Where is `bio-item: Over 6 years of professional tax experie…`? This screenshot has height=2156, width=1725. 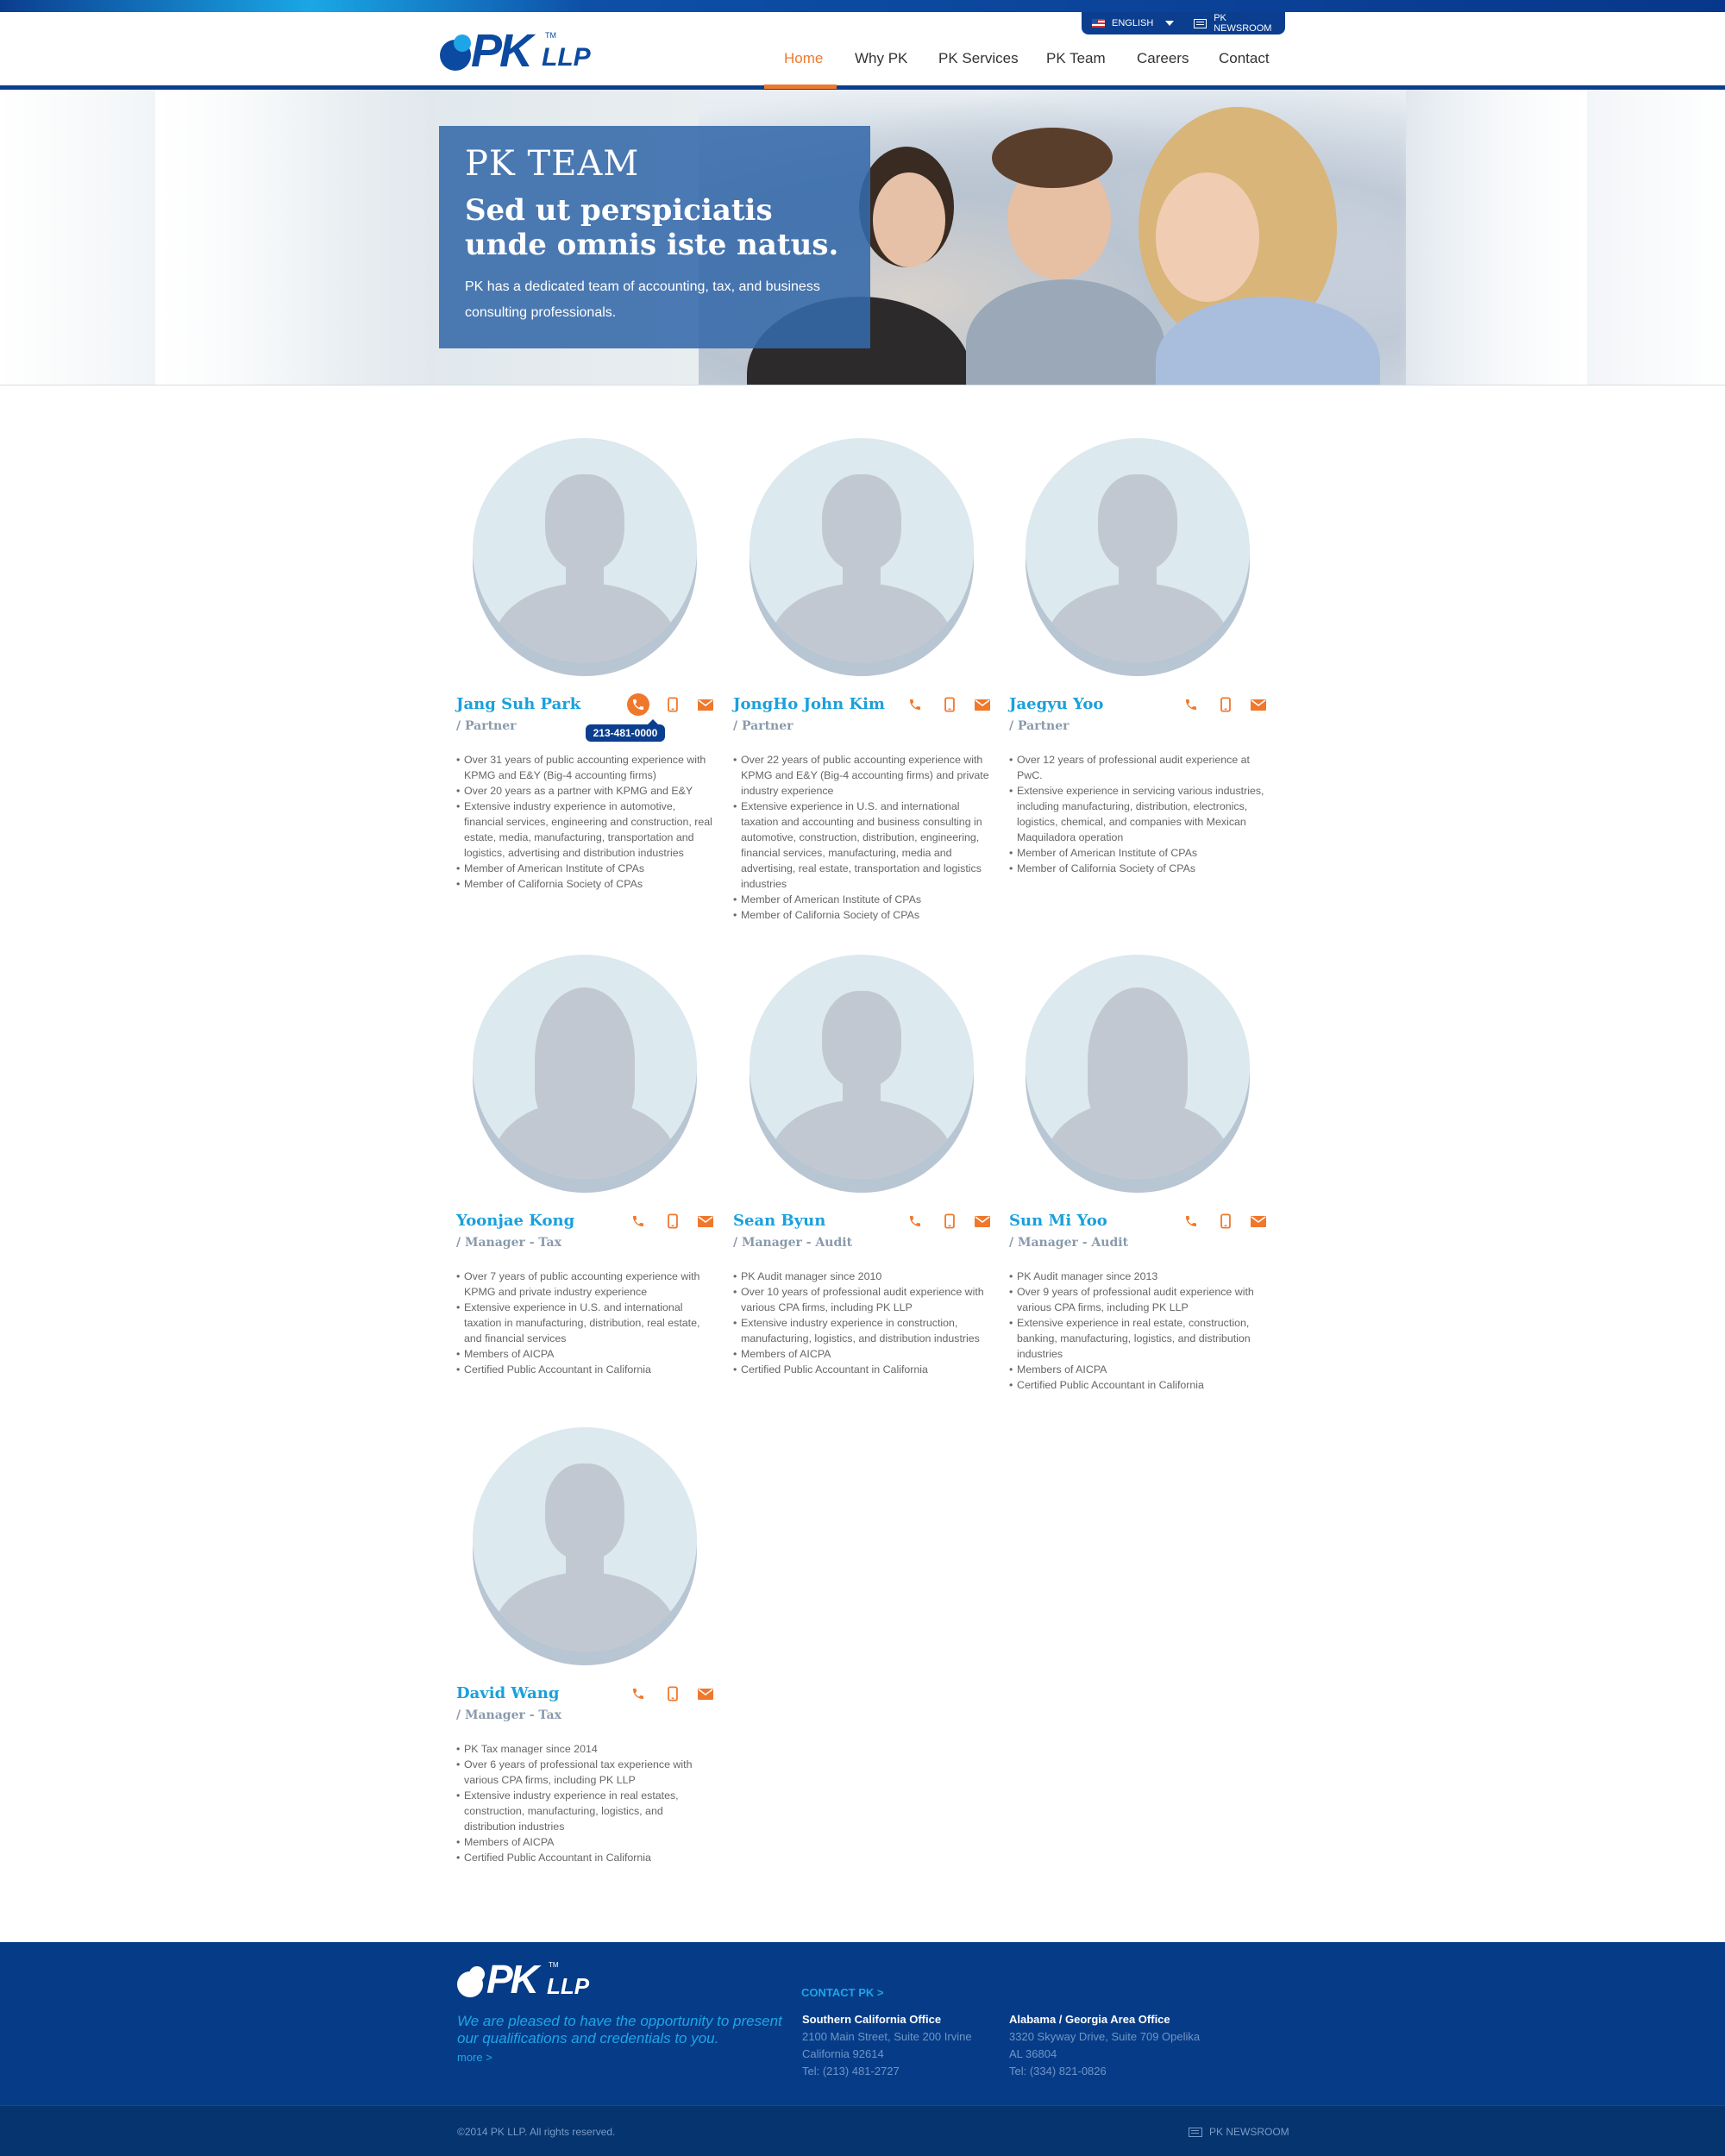 bio-item: Over 6 years of professional tax experie… is located at coordinates (586, 1772).